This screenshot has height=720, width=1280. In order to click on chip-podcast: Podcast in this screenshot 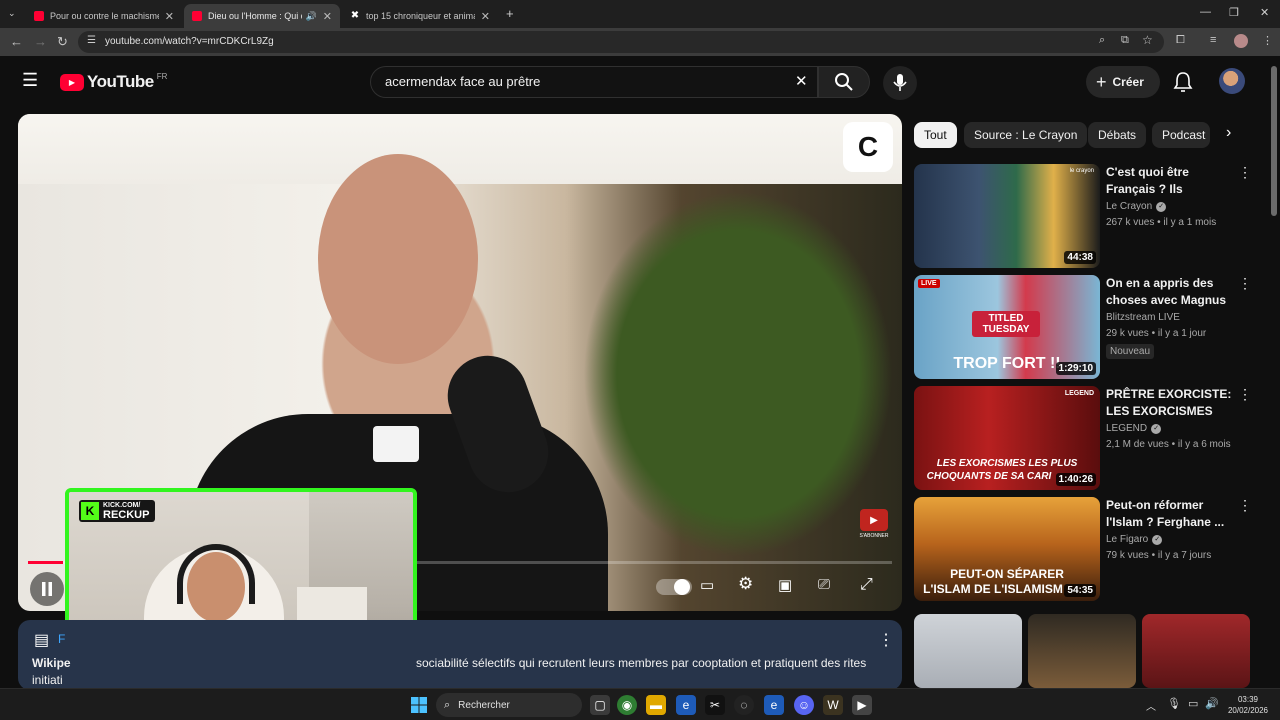, I will do `click(1181, 135)`.